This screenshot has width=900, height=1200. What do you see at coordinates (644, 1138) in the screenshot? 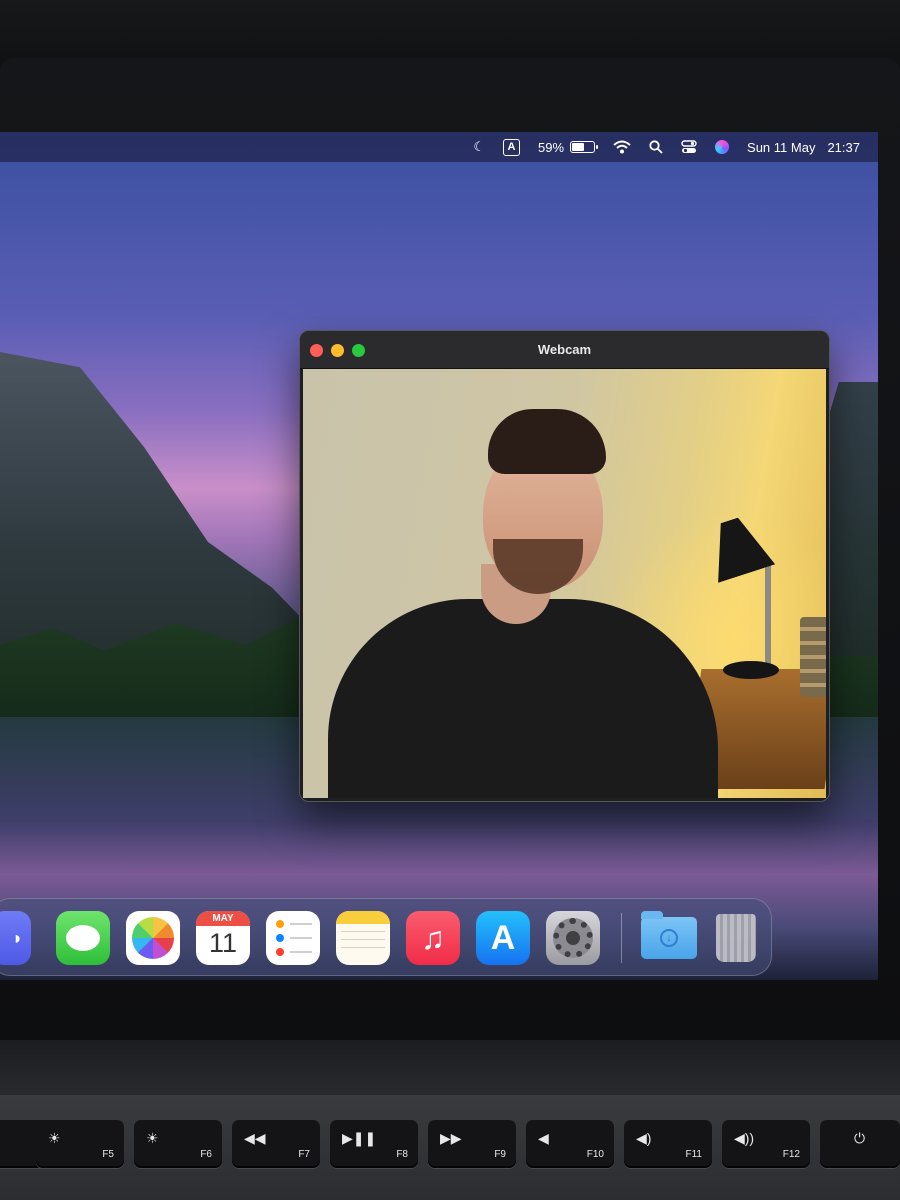
I see `volume-down-icon: ◀)` at bounding box center [644, 1138].